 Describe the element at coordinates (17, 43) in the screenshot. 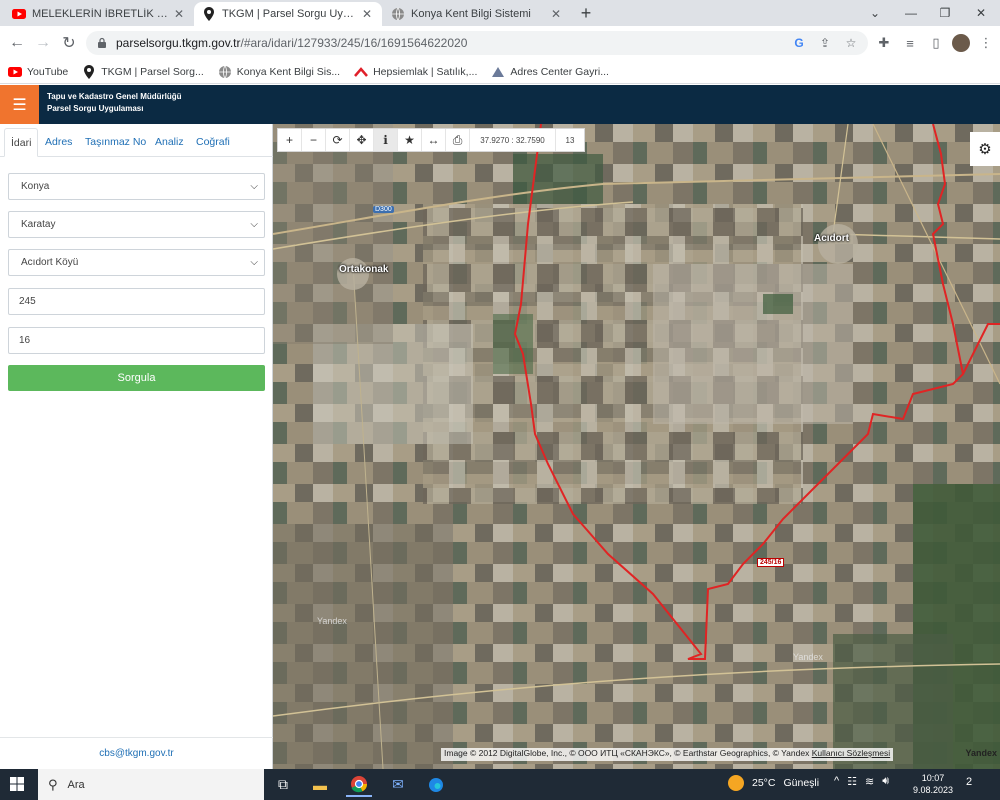

I see `back-arrow-icon: ←` at that location.